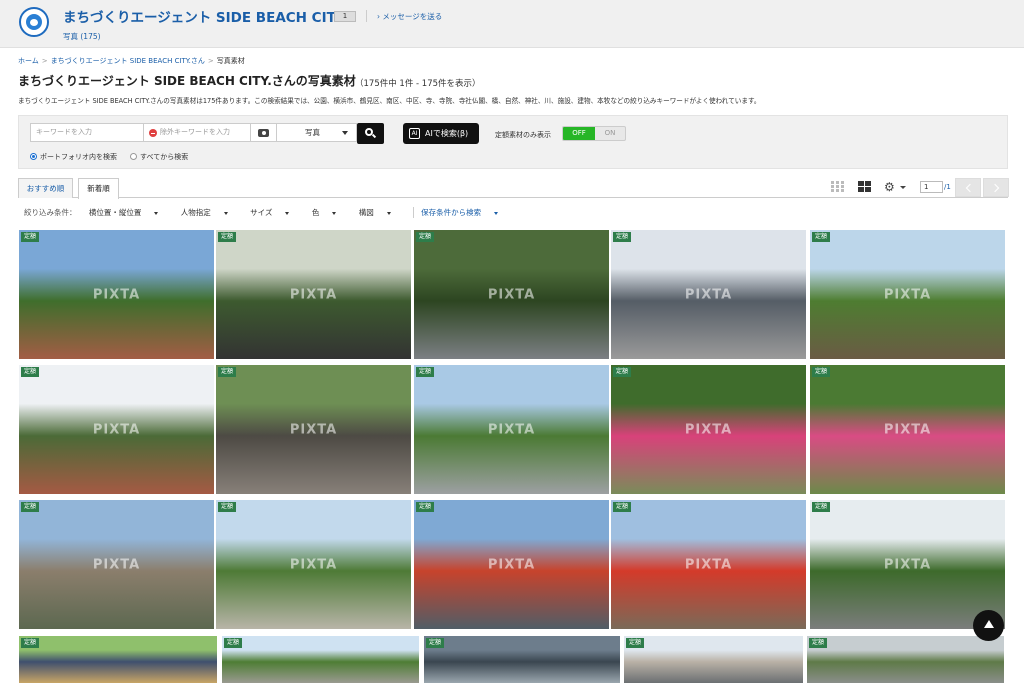 The width and height of the screenshot is (1024, 683). Describe the element at coordinates (968, 187) in the screenshot. I see `prev-page-button` at that location.